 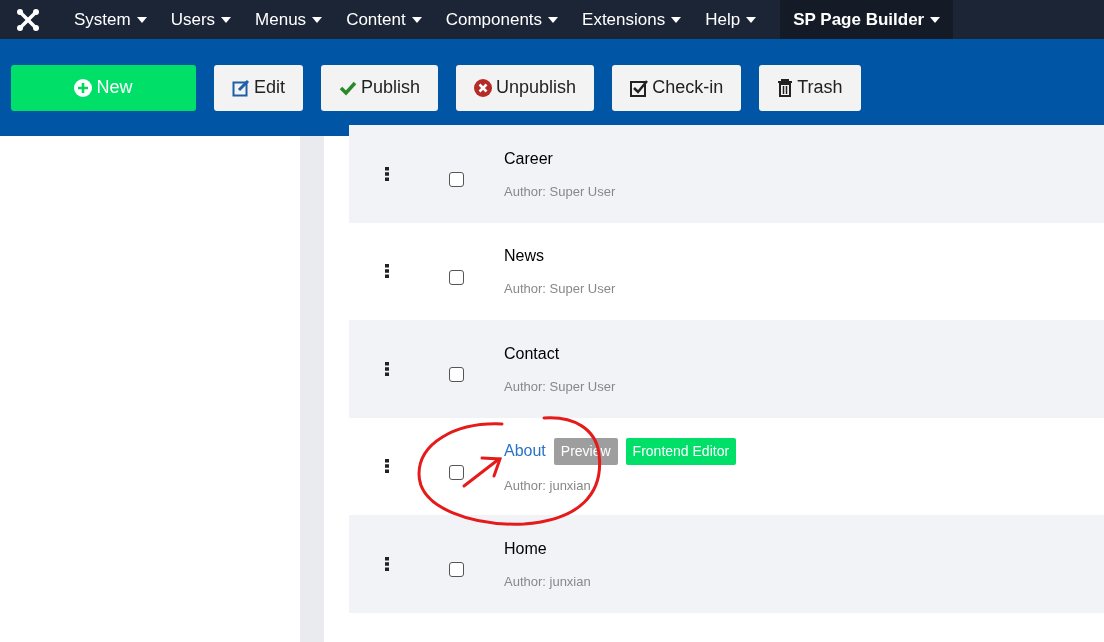 What do you see at coordinates (731, 19) in the screenshot?
I see `menu-item: Help` at bounding box center [731, 19].